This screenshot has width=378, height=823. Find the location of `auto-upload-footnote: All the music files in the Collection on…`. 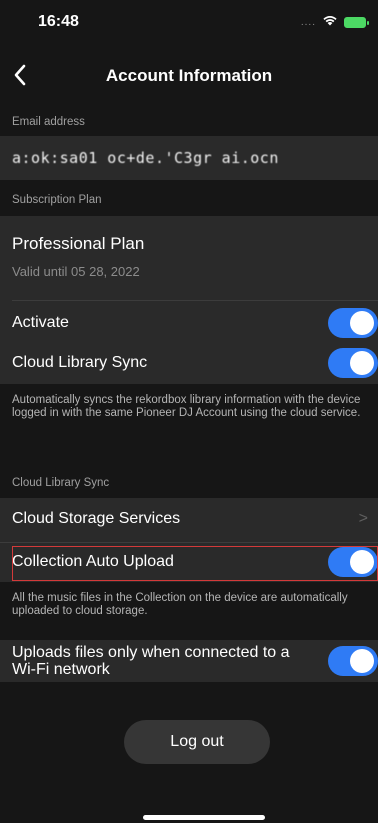

auto-upload-footnote: All the music files in the Collection on… is located at coordinates (180, 604).